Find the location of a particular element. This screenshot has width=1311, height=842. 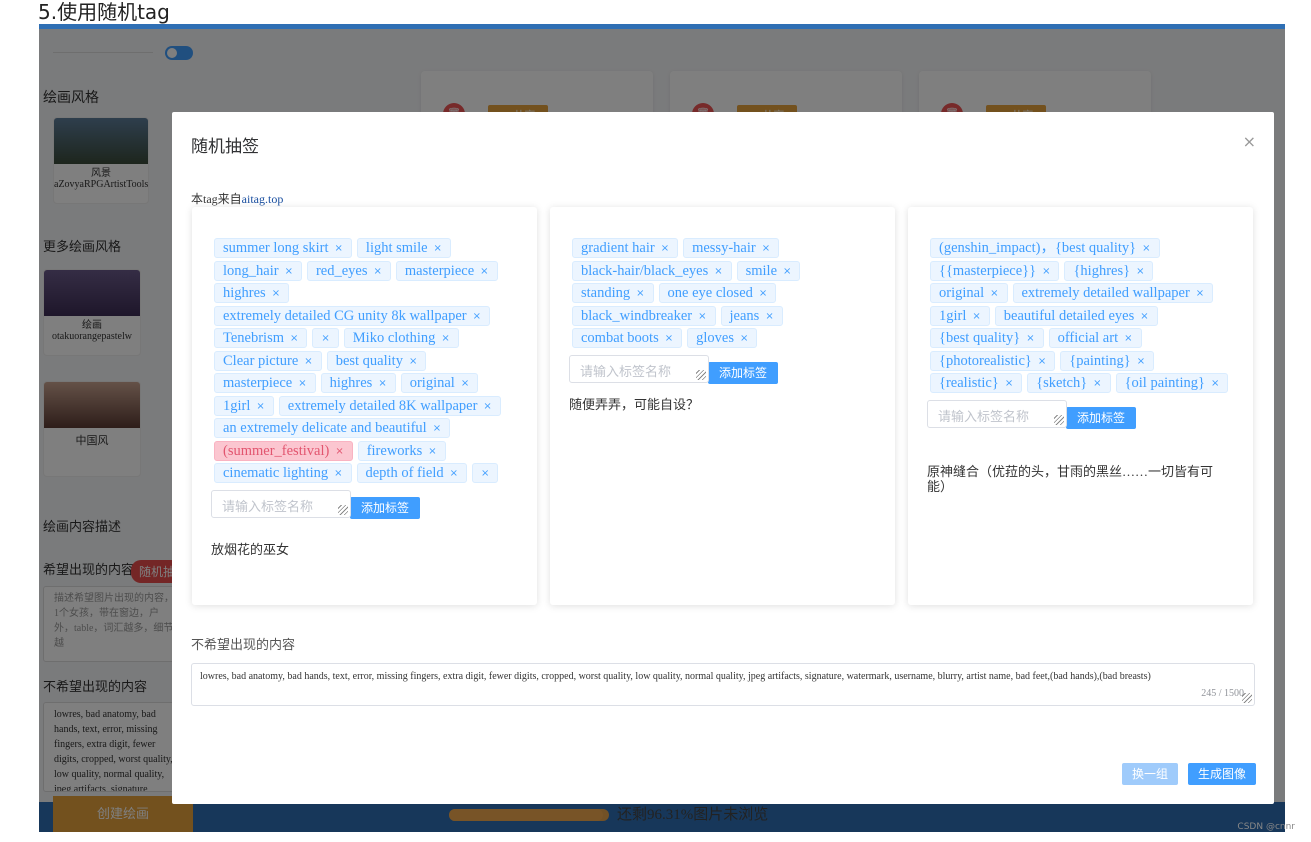

tag-chip: {sketch} × is located at coordinates (1069, 383).